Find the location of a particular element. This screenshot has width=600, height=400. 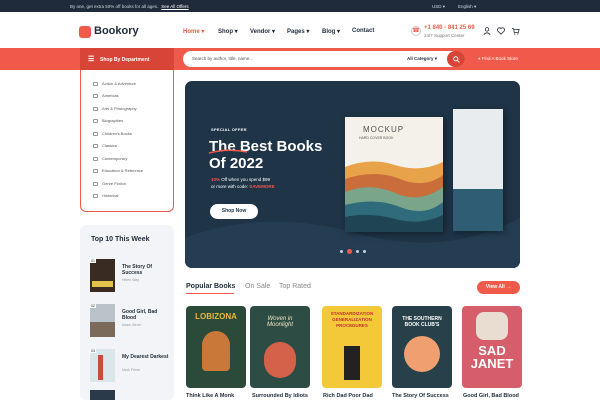

view-all-button: View All → is located at coordinates (498, 287).